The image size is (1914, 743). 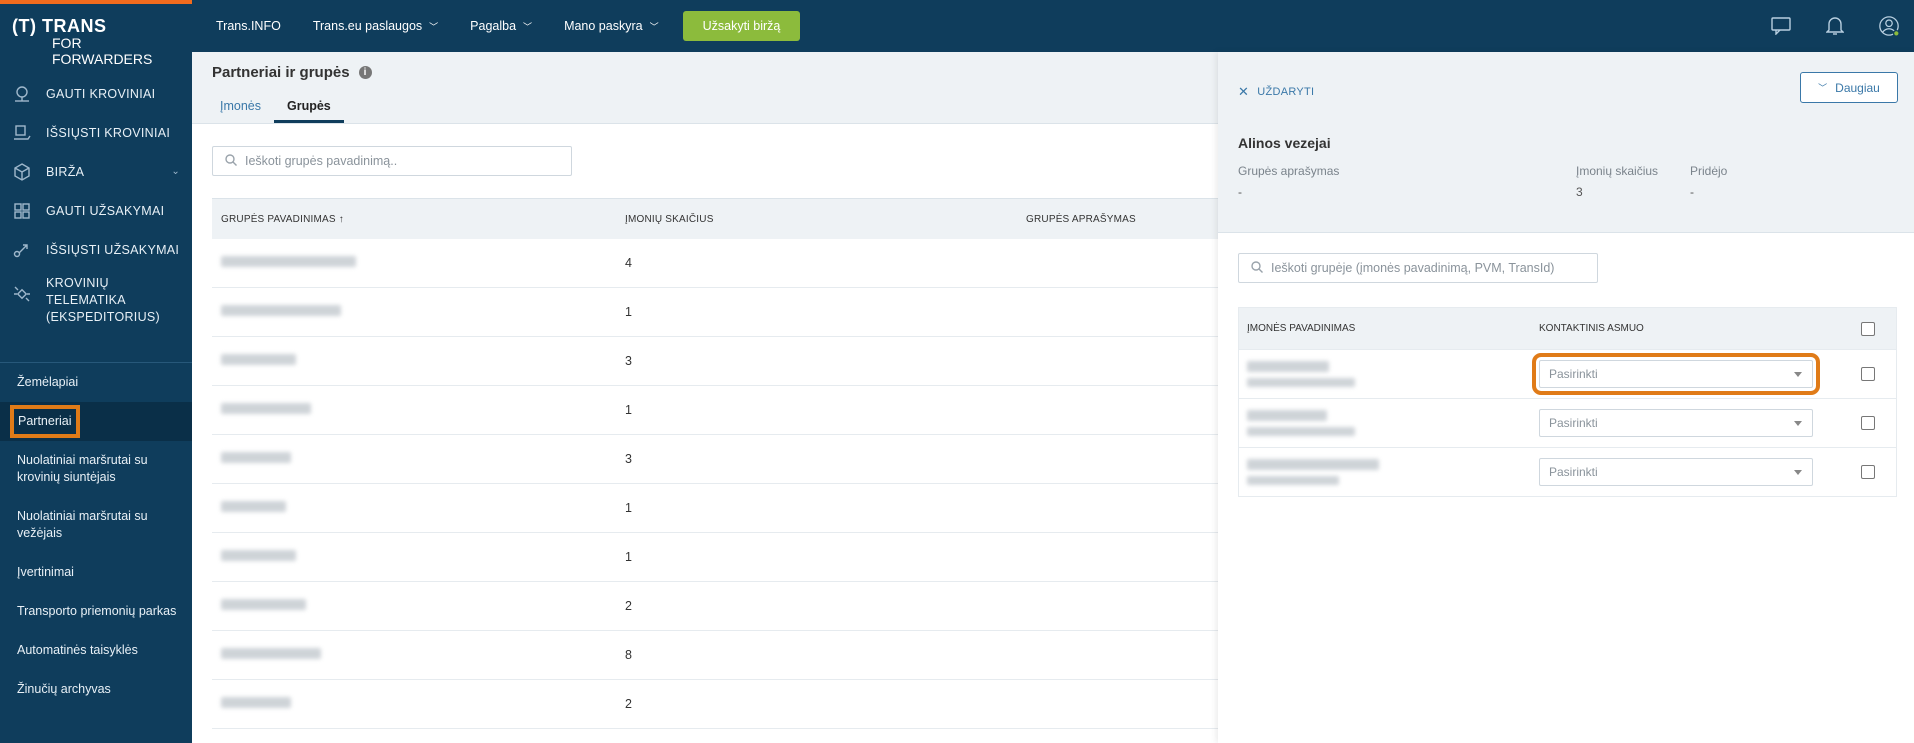 I want to click on logo: (T) TRANS FOR FORWARDERS, so click(x=97, y=41).